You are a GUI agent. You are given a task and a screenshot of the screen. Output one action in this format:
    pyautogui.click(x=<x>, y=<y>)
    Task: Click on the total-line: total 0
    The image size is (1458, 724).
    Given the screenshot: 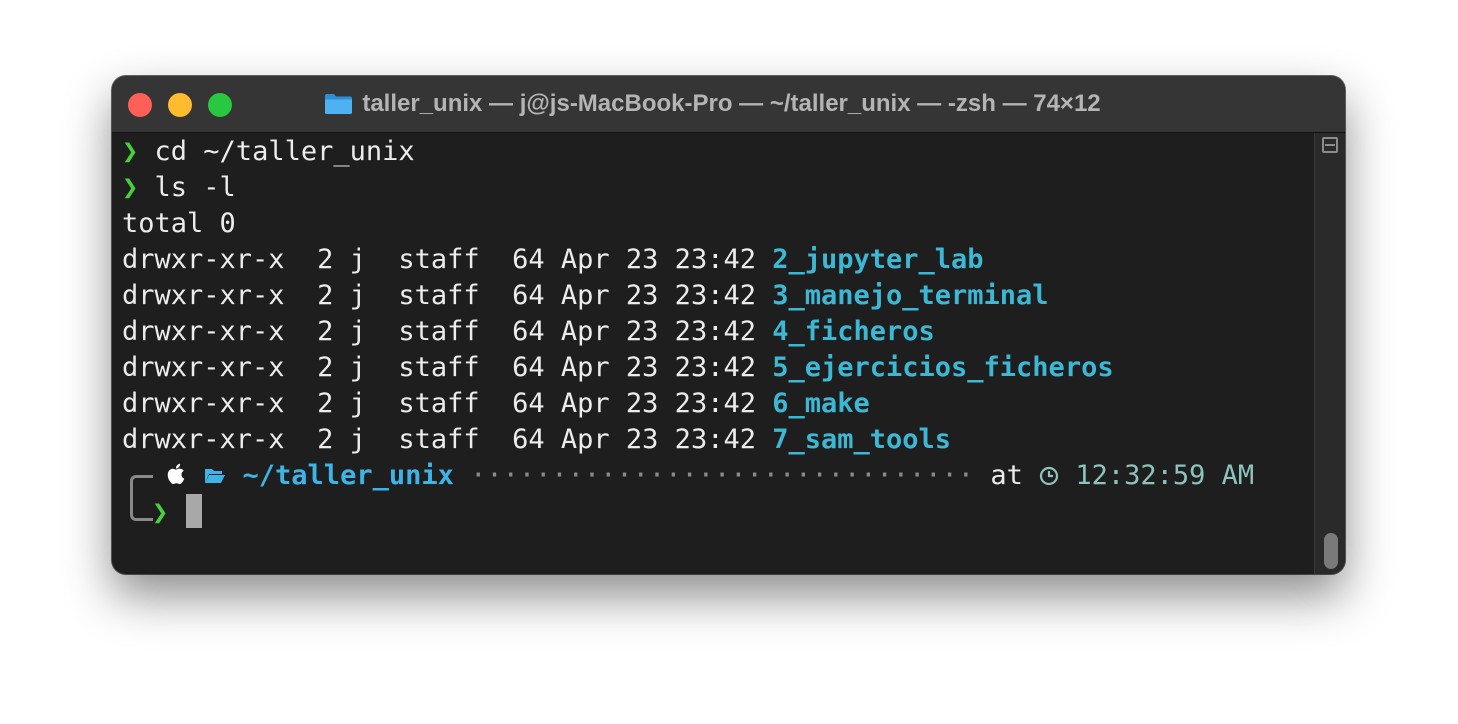 What is the action you would take?
    pyautogui.click(x=179, y=223)
    